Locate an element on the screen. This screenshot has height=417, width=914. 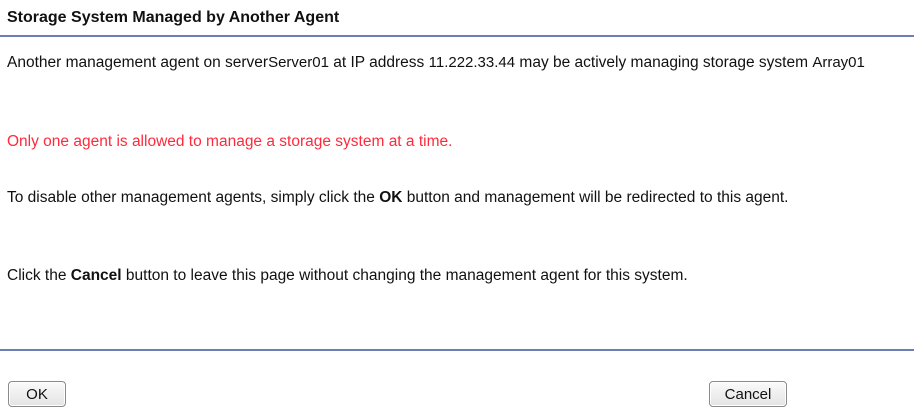
storage-system-name: Array01 is located at coordinates (838, 62).